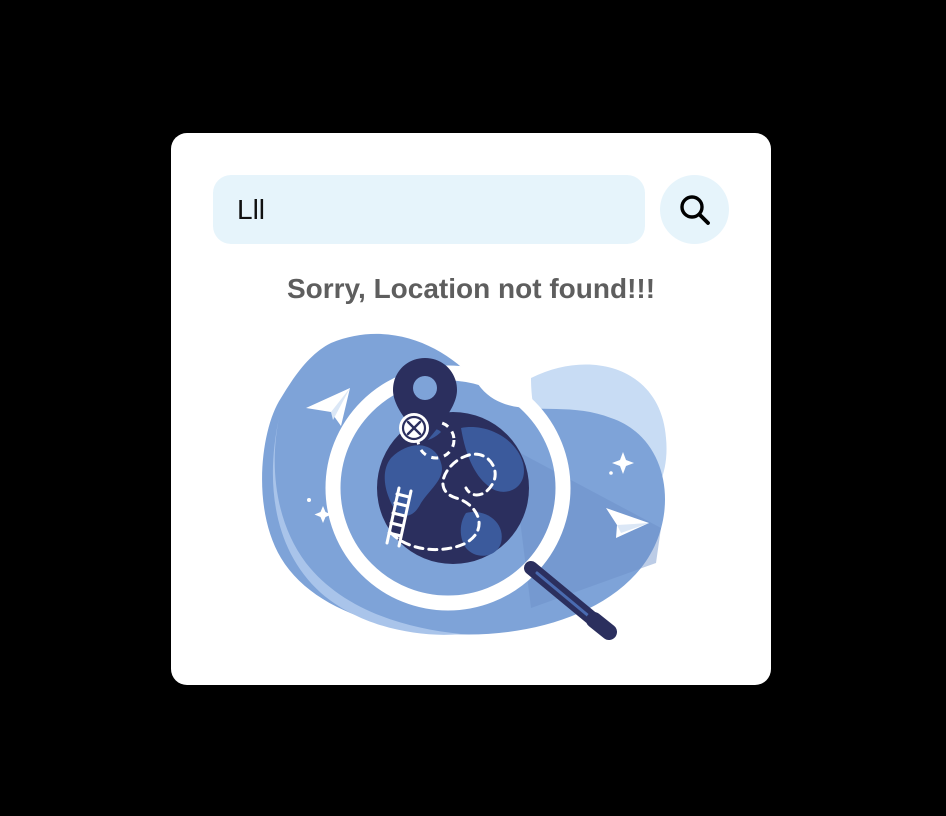 The height and width of the screenshot is (816, 946). I want to click on search-button, so click(694, 209).